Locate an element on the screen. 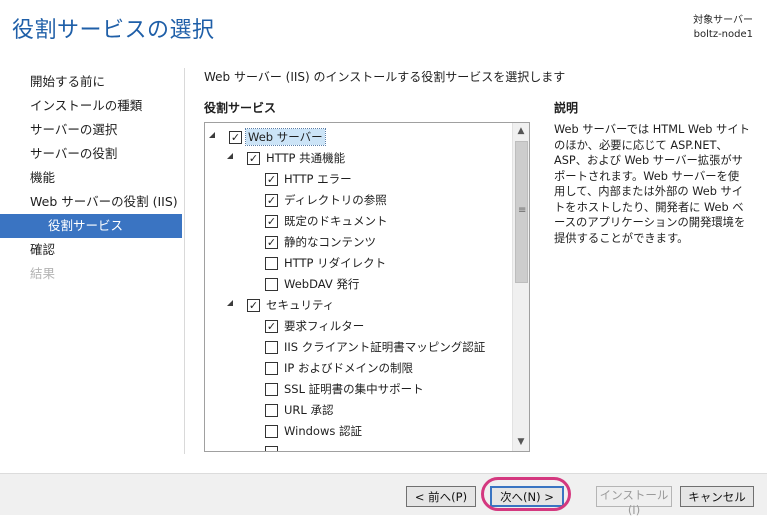 The height and width of the screenshot is (517, 767). tree-row: SSL 証明書の集中サポート is located at coordinates (359, 389).